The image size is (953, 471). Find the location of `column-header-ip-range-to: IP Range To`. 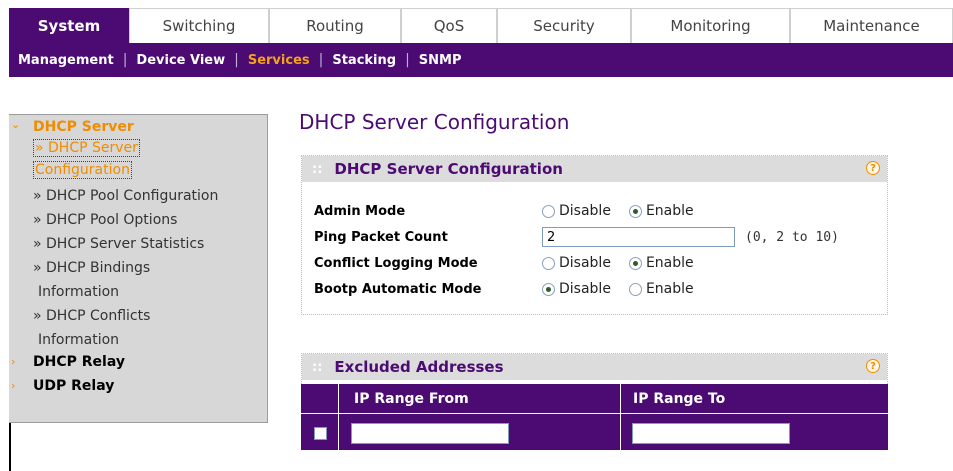

column-header-ip-range-to: IP Range To is located at coordinates (679, 399).